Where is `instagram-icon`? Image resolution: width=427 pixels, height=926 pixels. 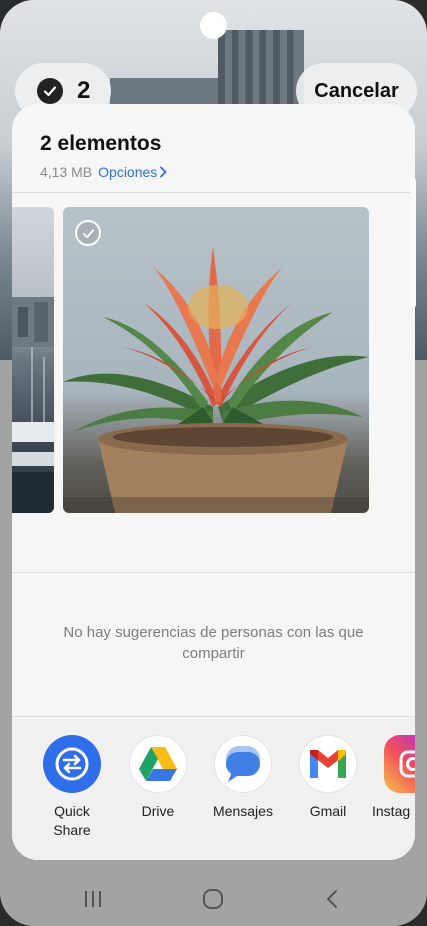
instagram-icon is located at coordinates (399, 764).